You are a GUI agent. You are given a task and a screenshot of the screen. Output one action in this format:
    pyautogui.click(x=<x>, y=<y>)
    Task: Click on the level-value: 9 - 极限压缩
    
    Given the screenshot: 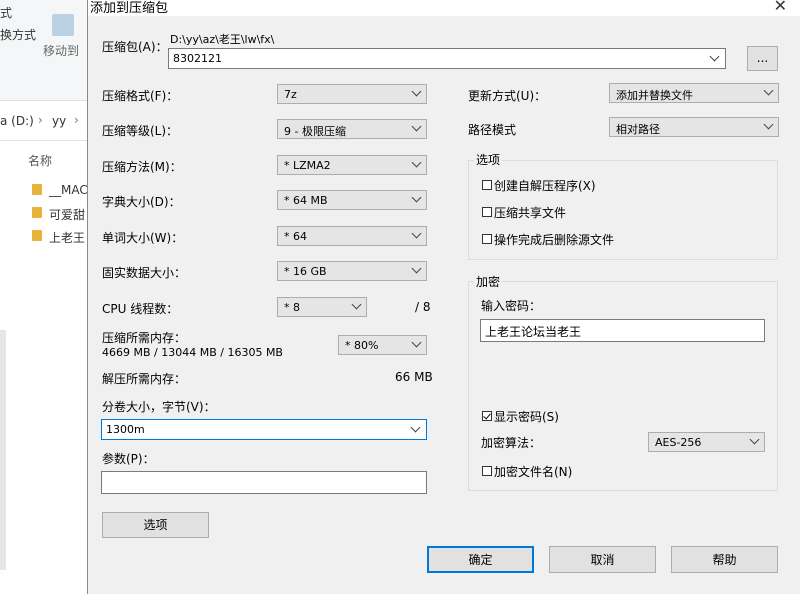 What is the action you would take?
    pyautogui.click(x=315, y=131)
    